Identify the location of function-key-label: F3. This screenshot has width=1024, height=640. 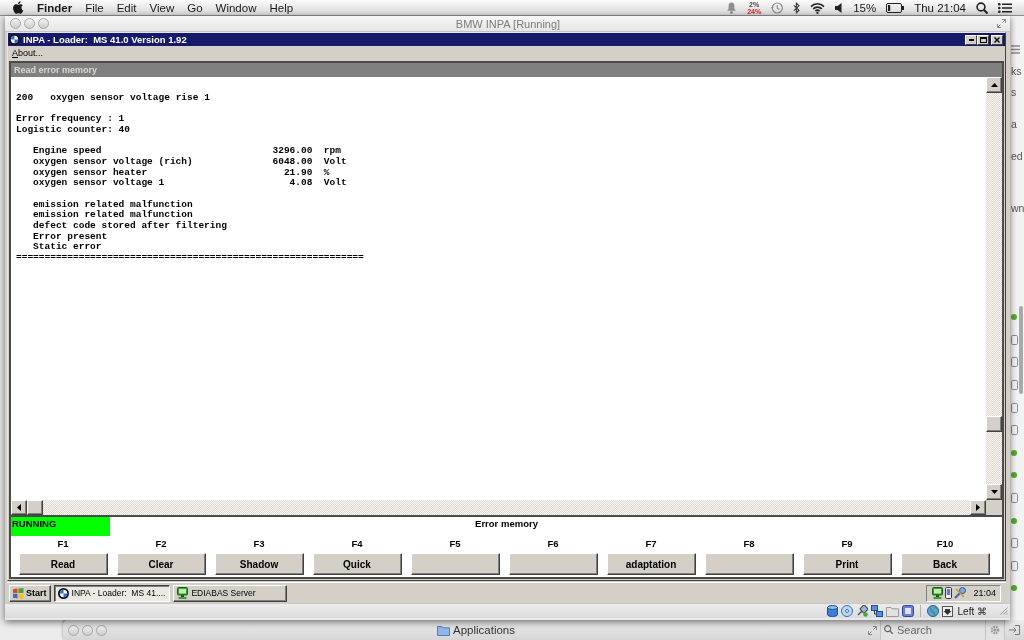
(259, 544).